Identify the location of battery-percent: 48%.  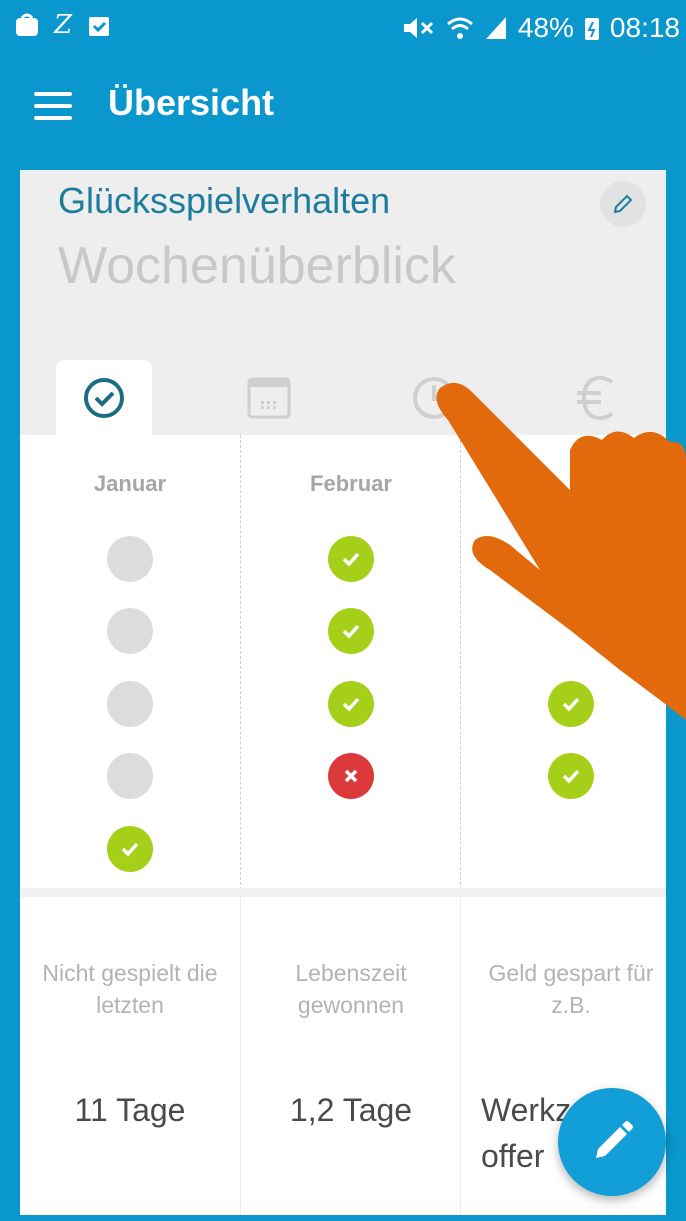
(545, 27).